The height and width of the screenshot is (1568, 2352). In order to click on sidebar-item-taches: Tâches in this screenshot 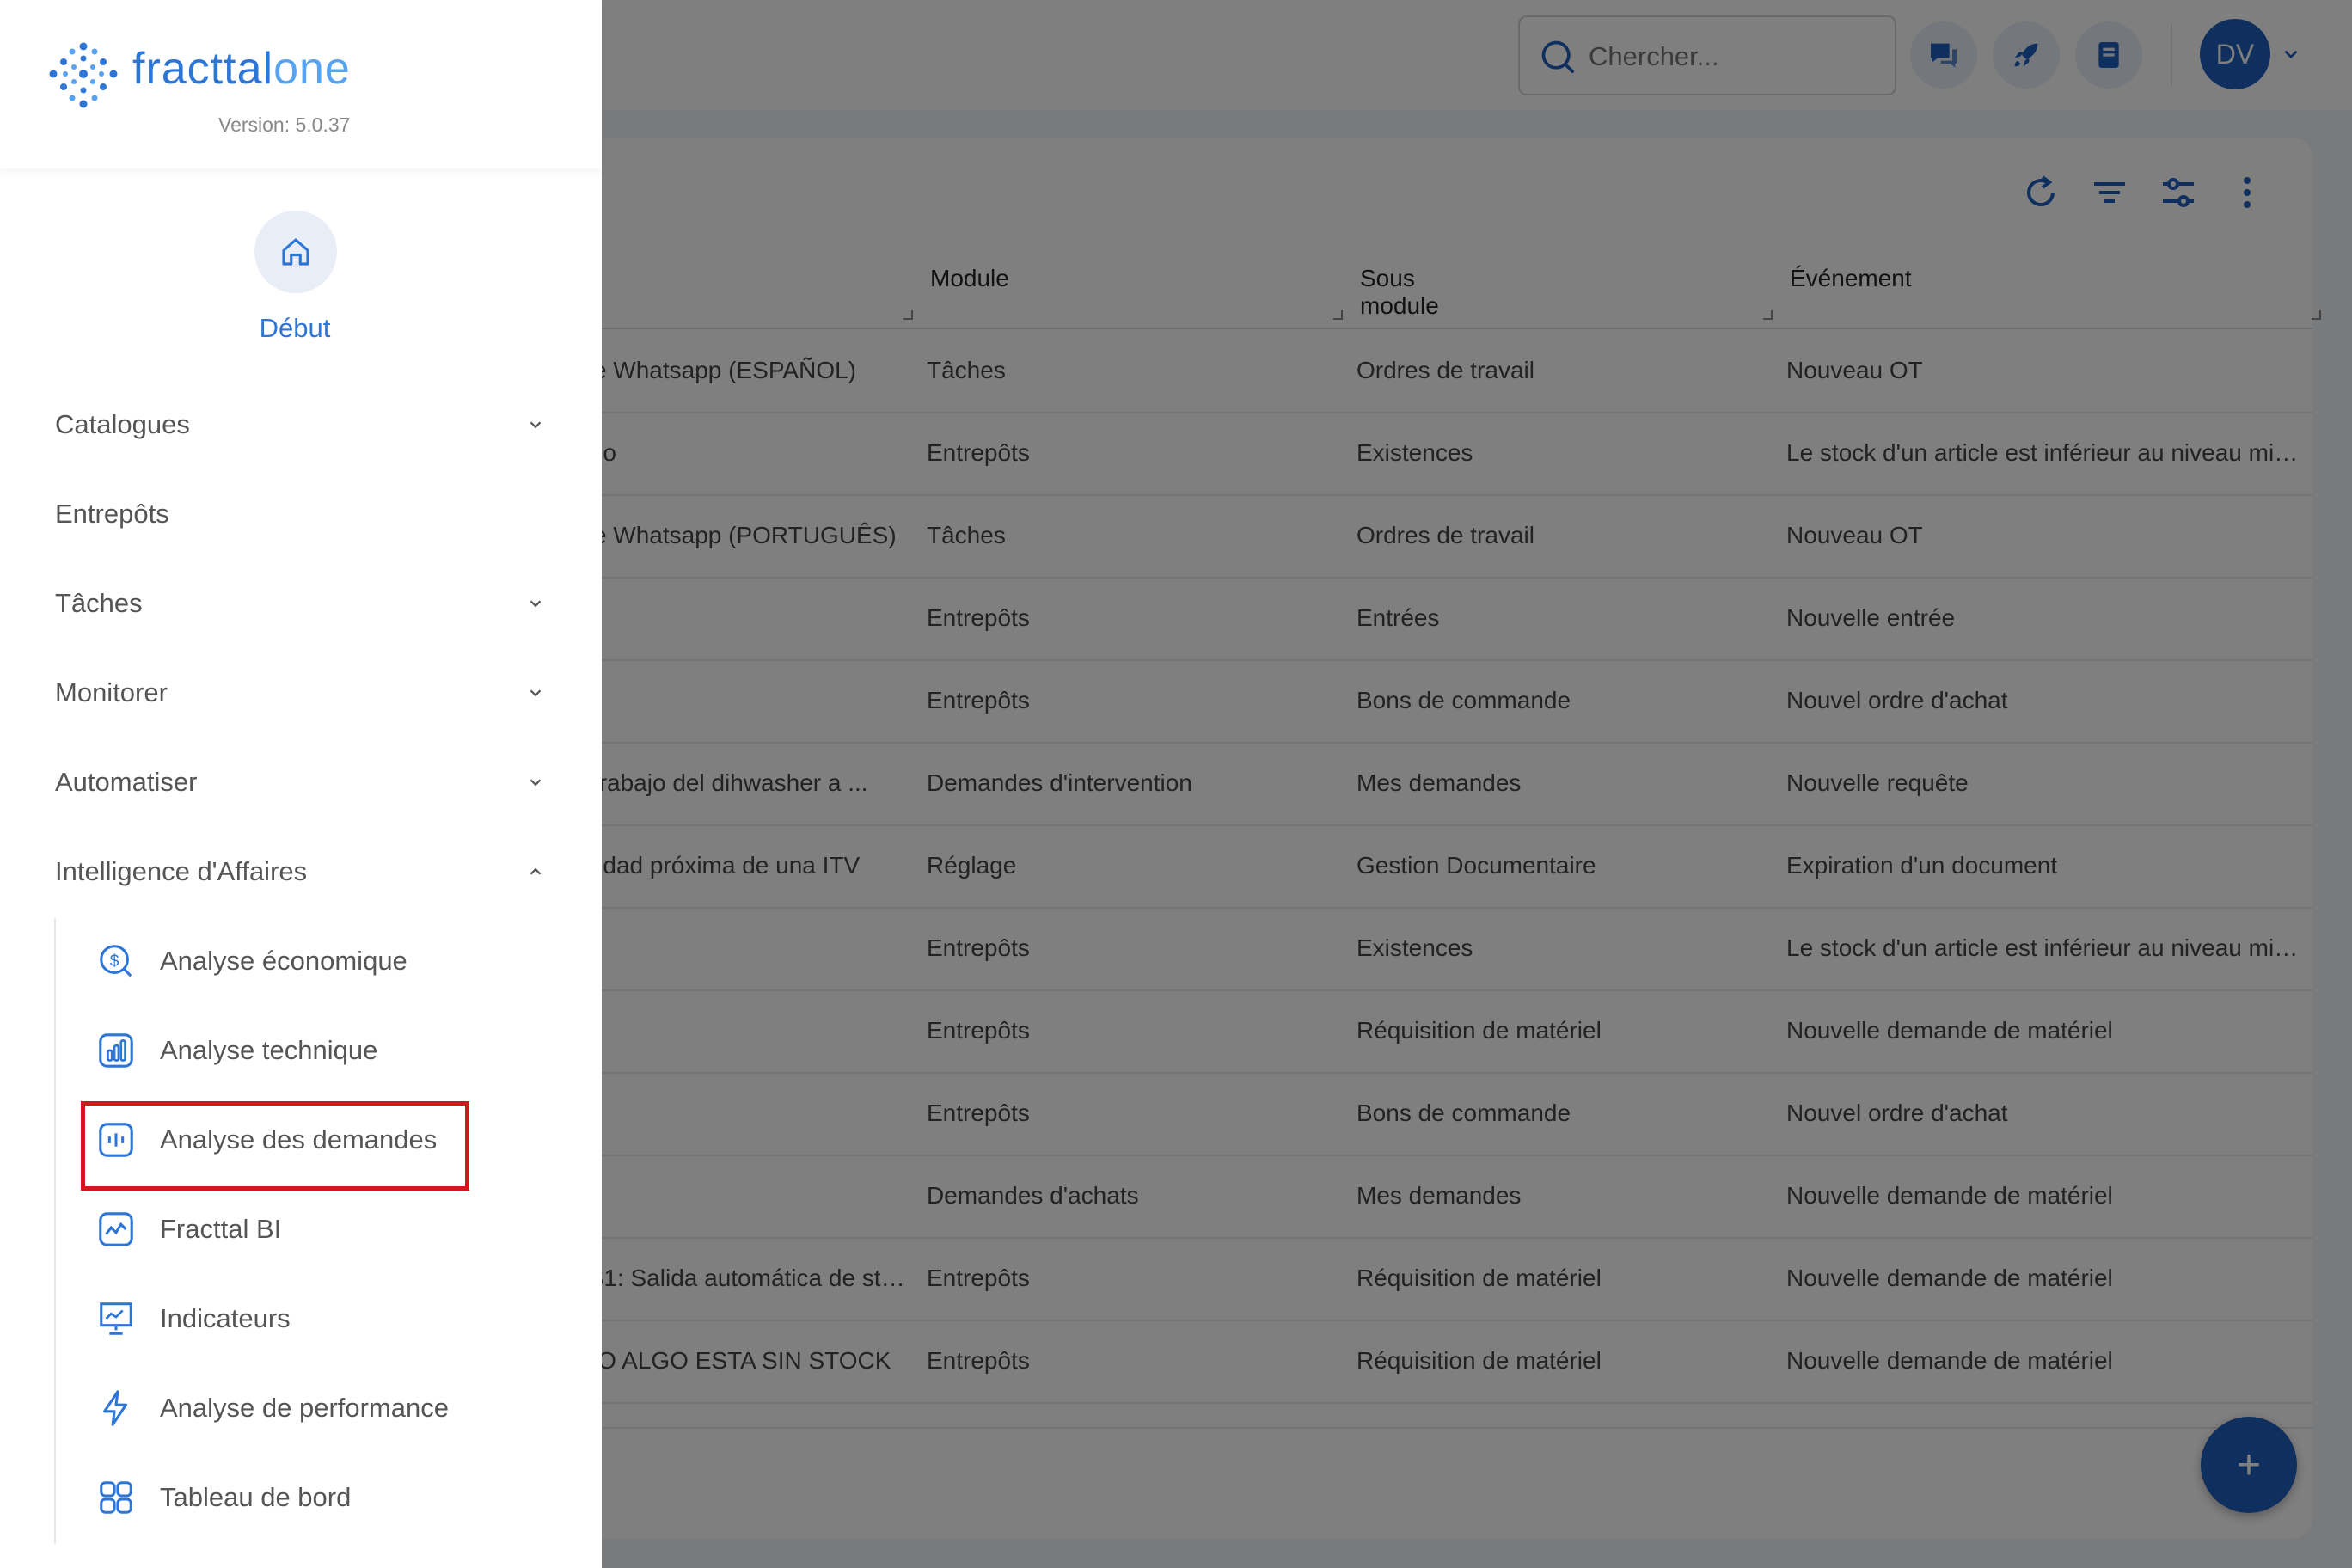, I will do `click(300, 603)`.